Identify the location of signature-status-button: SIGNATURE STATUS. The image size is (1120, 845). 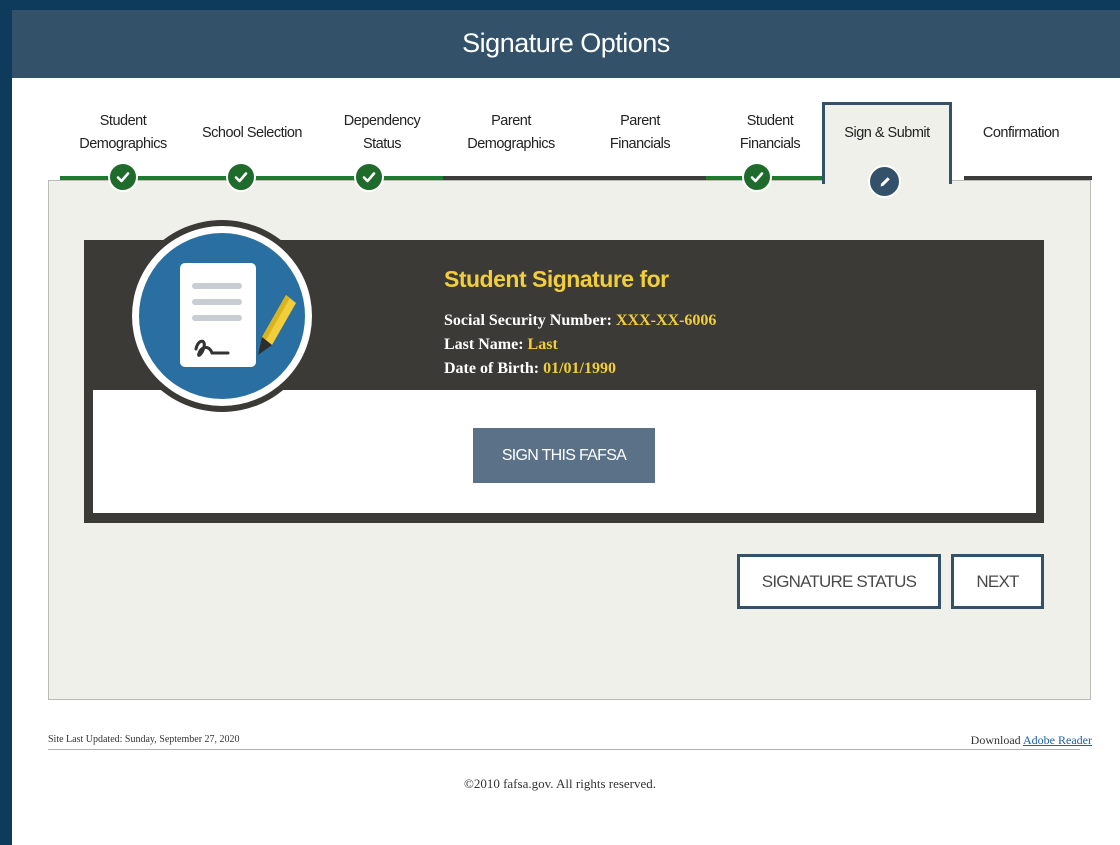
(839, 581).